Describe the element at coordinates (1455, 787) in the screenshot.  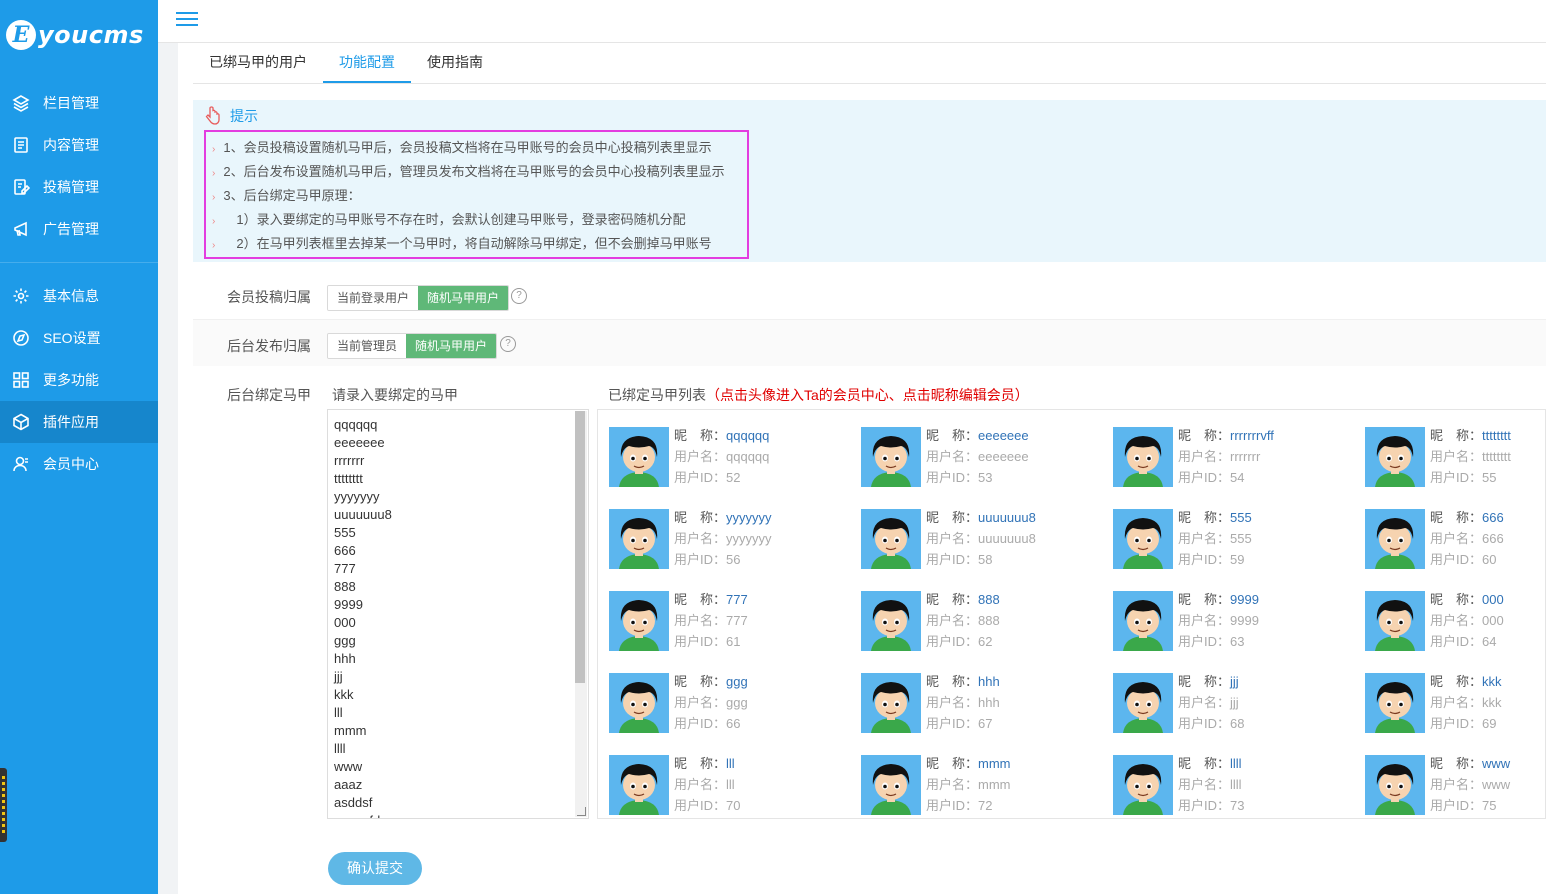
I see `user-card: 昵 称：www 用户名：www 用户ID：75` at that location.